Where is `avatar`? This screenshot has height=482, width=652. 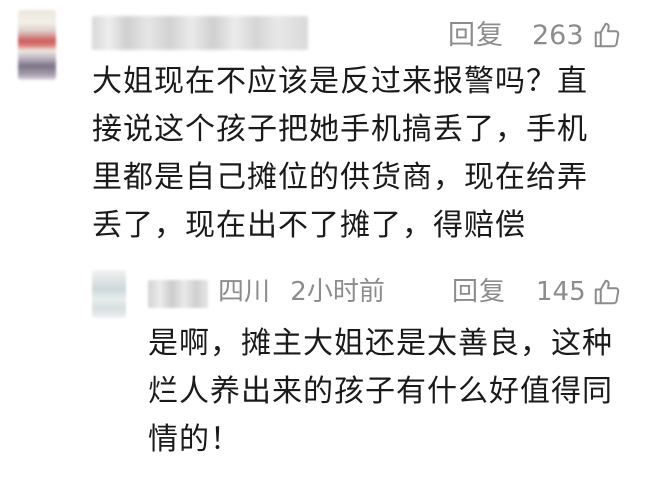
avatar is located at coordinates (37, 45).